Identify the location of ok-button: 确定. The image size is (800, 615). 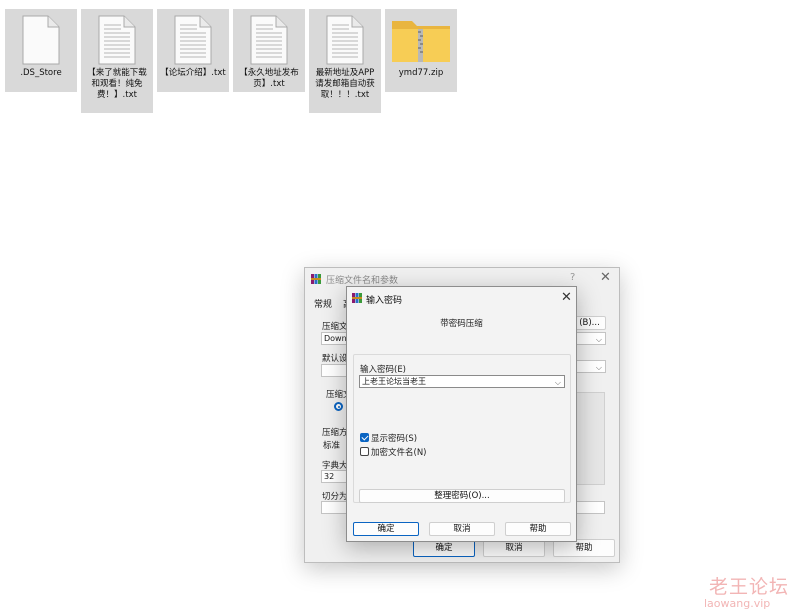
(386, 529).